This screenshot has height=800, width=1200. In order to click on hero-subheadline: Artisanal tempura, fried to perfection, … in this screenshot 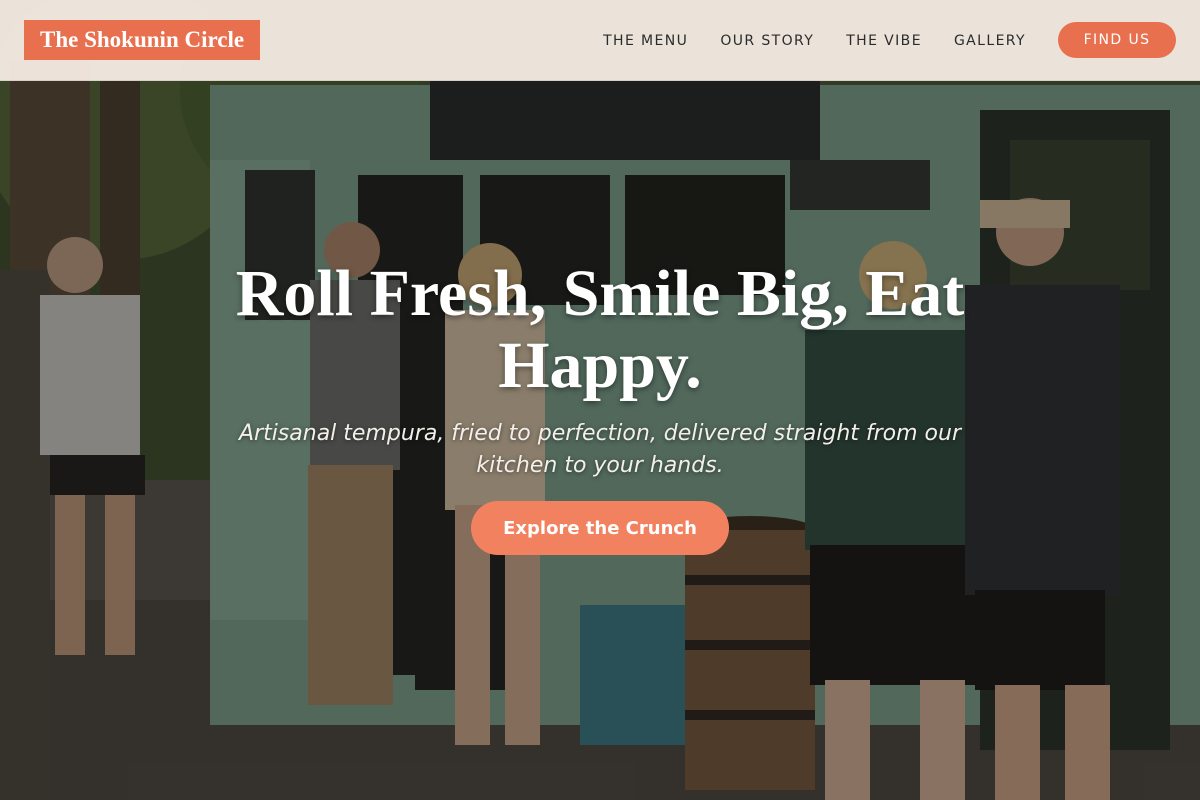, I will do `click(600, 449)`.